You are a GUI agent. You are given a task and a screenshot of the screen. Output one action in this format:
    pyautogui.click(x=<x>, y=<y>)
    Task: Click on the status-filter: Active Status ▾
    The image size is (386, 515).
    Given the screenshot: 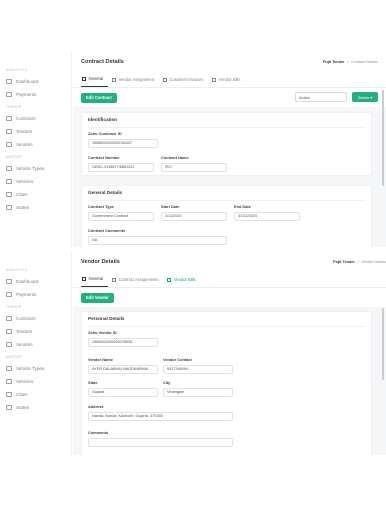 What is the action you would take?
    pyautogui.click(x=336, y=97)
    